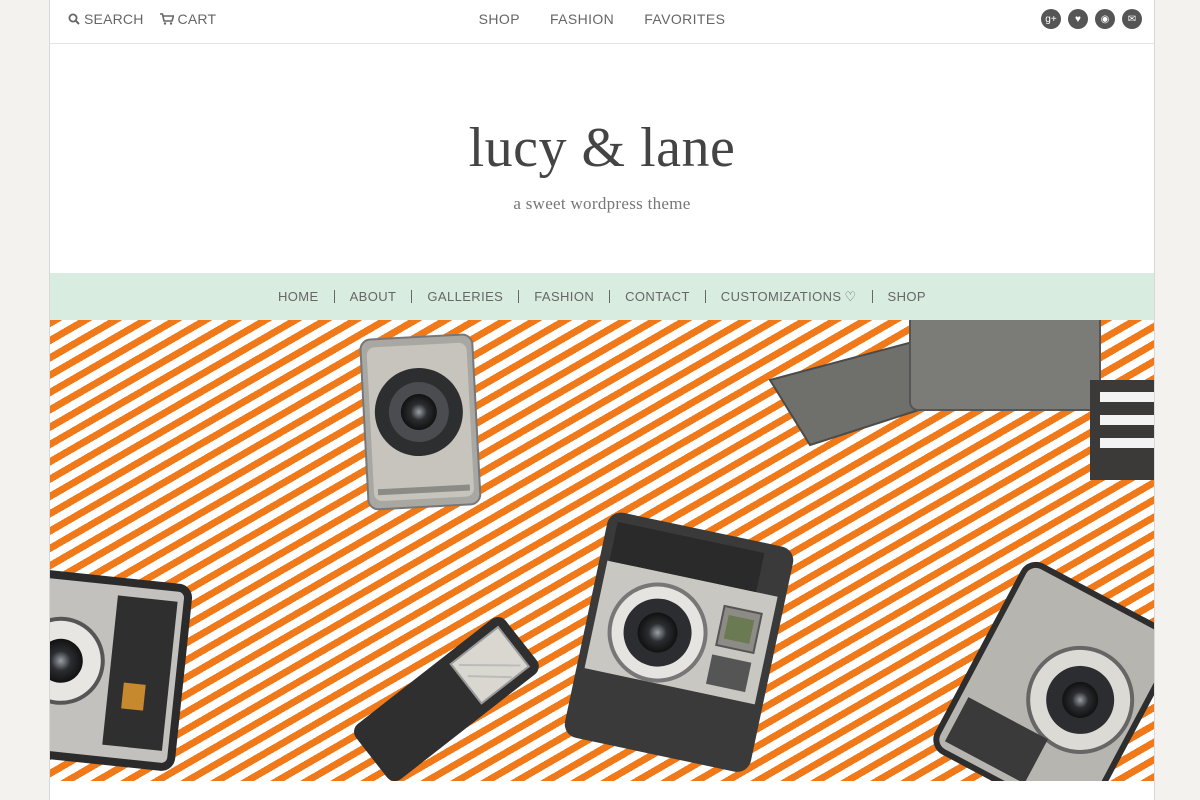 The image size is (1200, 800). Describe the element at coordinates (564, 296) in the screenshot. I see `nav-item-fashion: FASHION` at that location.